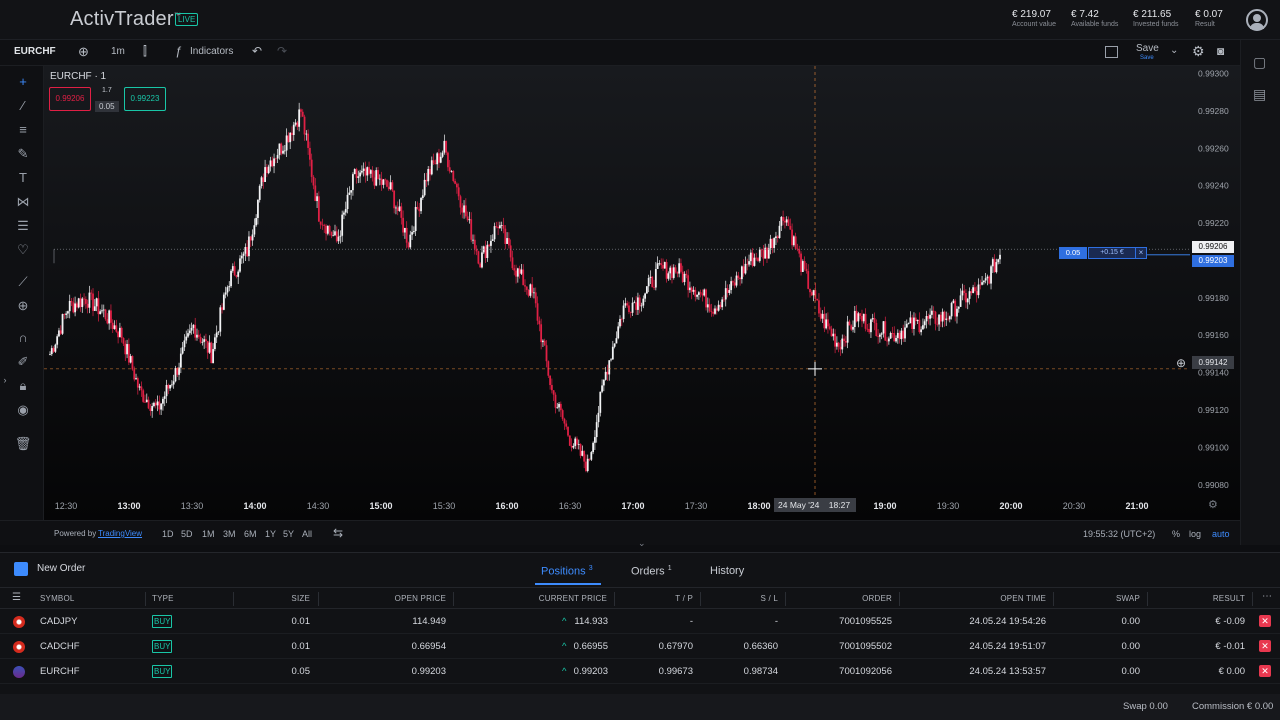 This screenshot has height=720, width=1280. What do you see at coordinates (21, 569) in the screenshot?
I see `new-order-icon` at bounding box center [21, 569].